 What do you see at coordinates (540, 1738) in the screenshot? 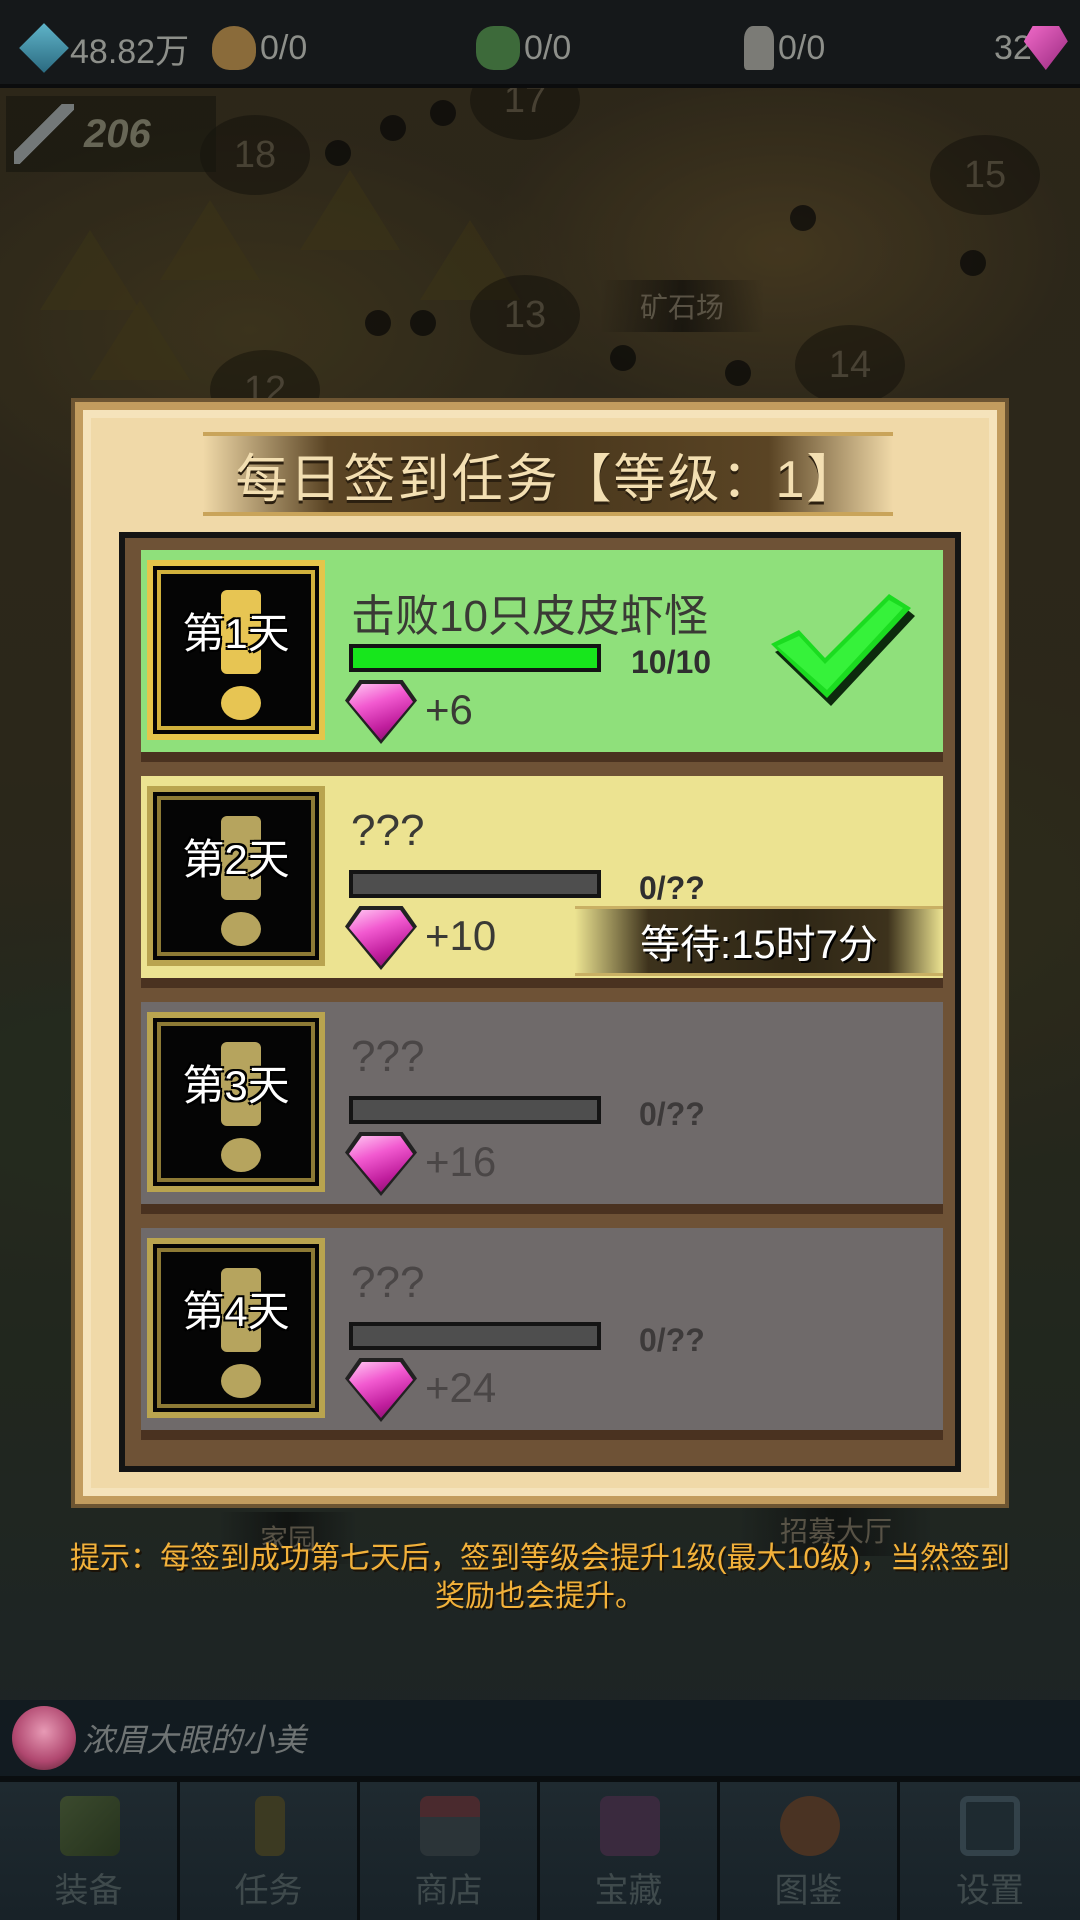
I see `chat-line: 浓眉大眼的小美` at bounding box center [540, 1738].